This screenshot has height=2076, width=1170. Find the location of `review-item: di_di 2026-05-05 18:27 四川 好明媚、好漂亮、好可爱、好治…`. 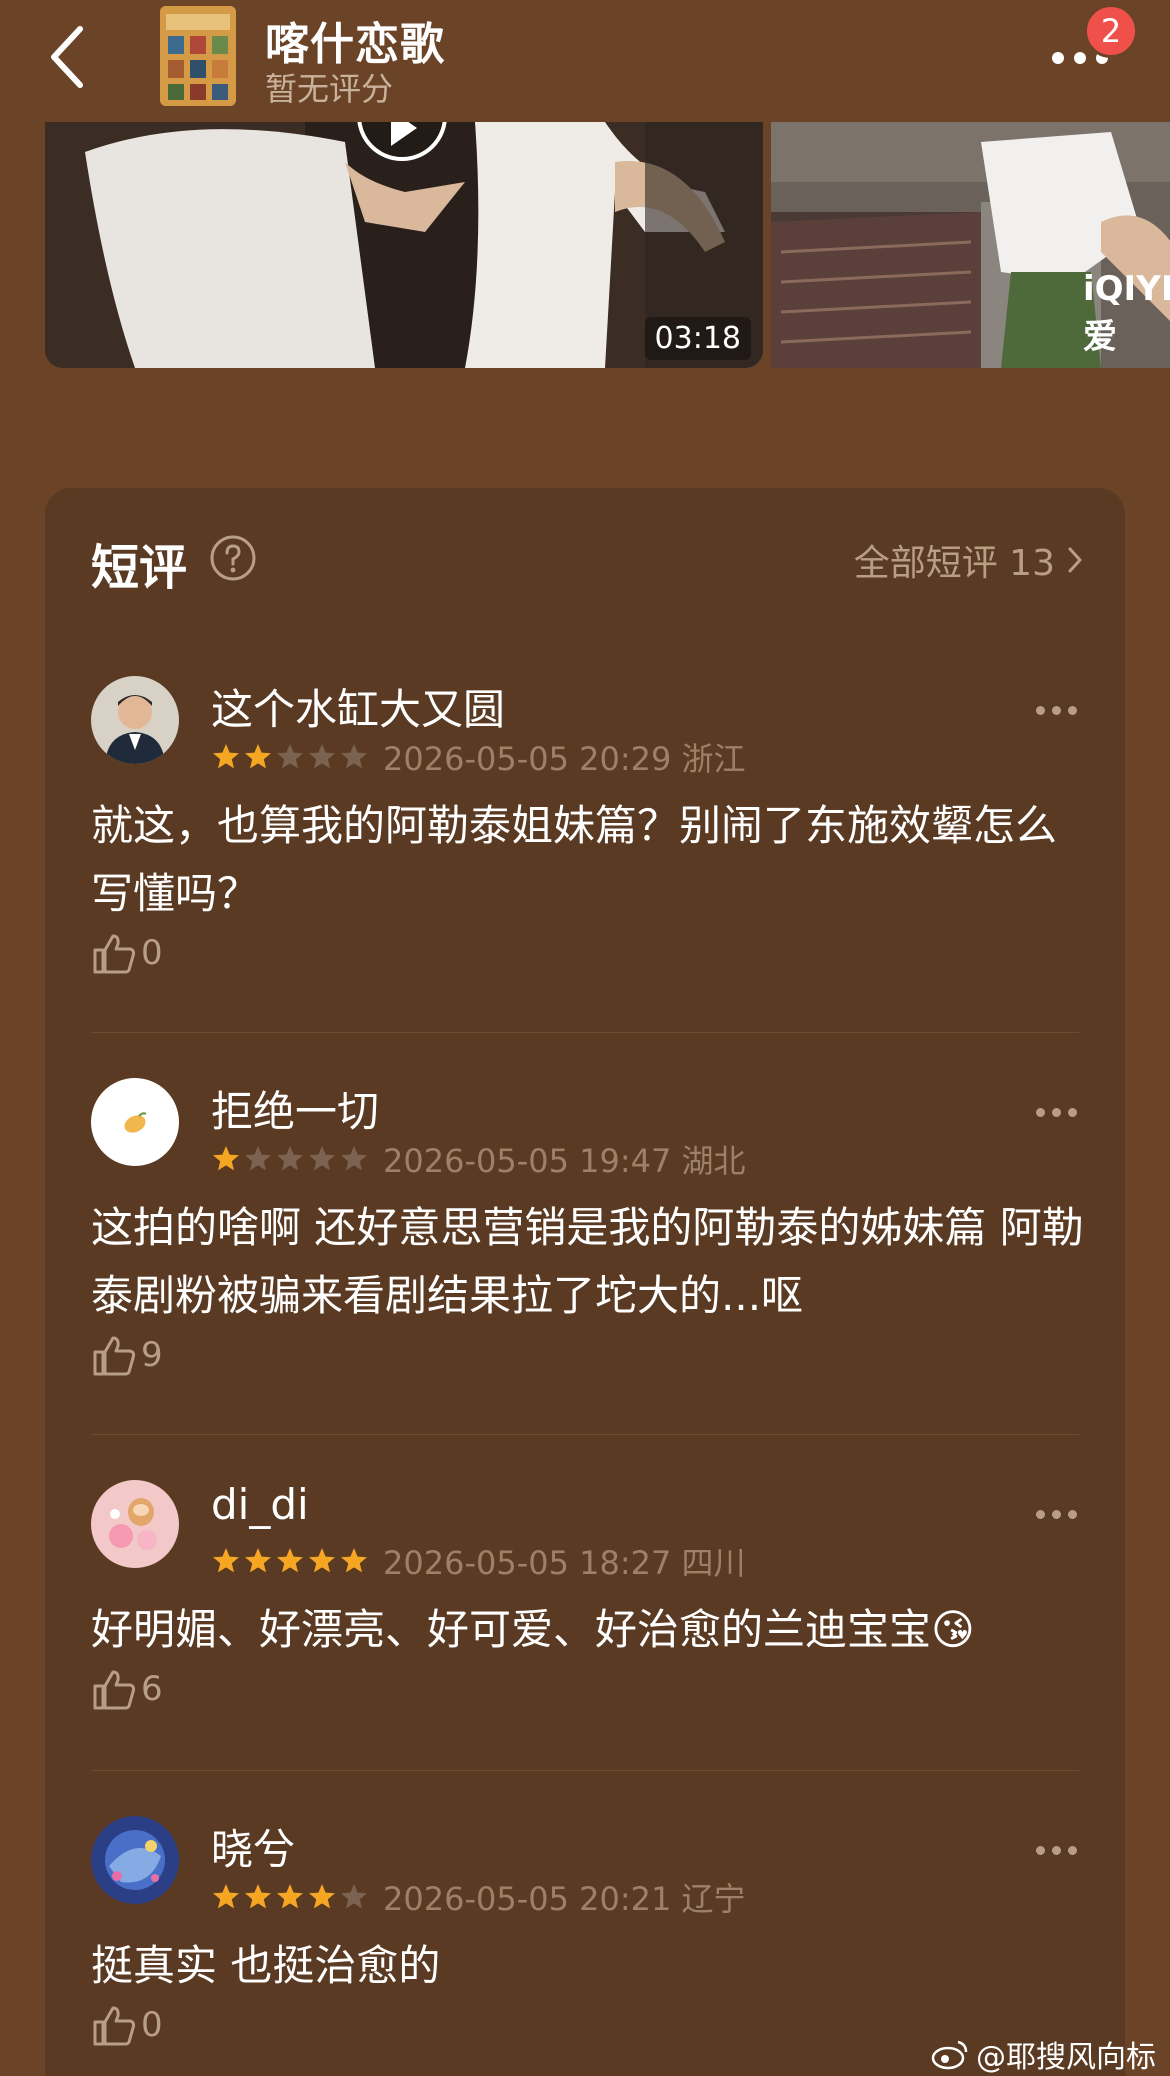

review-item: di_di 2026-05-05 18:27 四川 好明媚、好漂亮、好可爱、好治… is located at coordinates (608, 1625).